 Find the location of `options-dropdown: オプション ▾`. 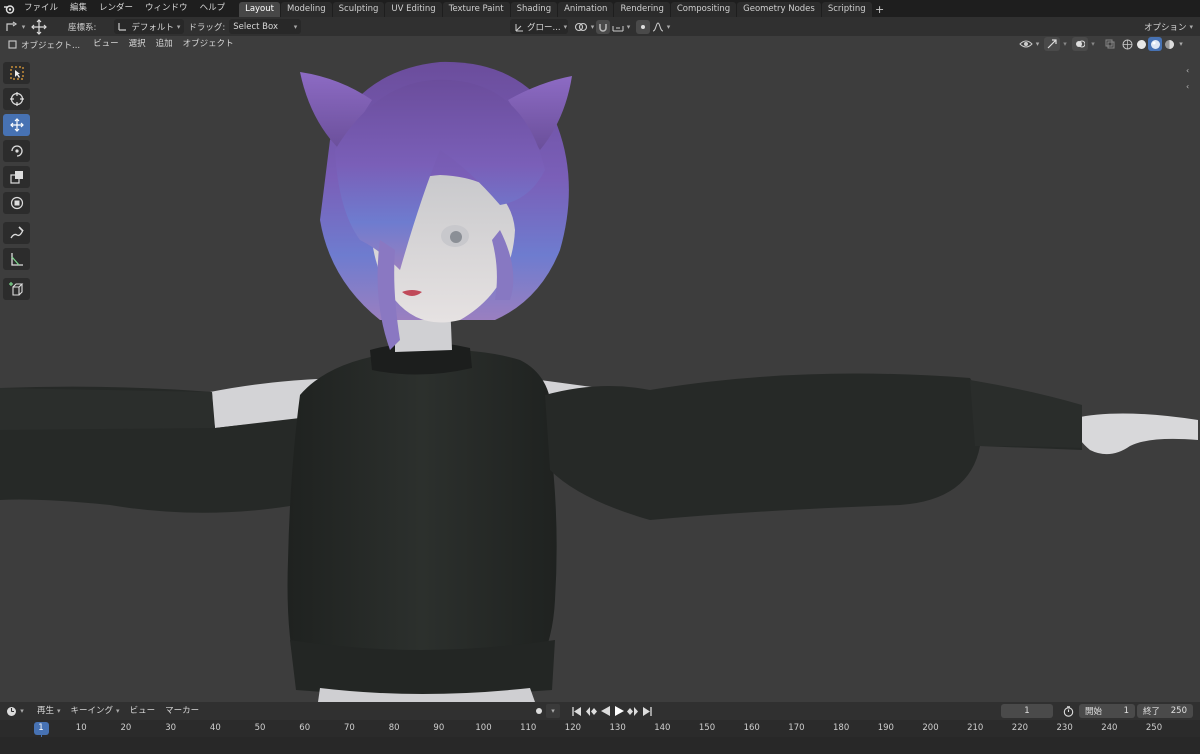

options-dropdown: オプション ▾ is located at coordinates (1168, 26).